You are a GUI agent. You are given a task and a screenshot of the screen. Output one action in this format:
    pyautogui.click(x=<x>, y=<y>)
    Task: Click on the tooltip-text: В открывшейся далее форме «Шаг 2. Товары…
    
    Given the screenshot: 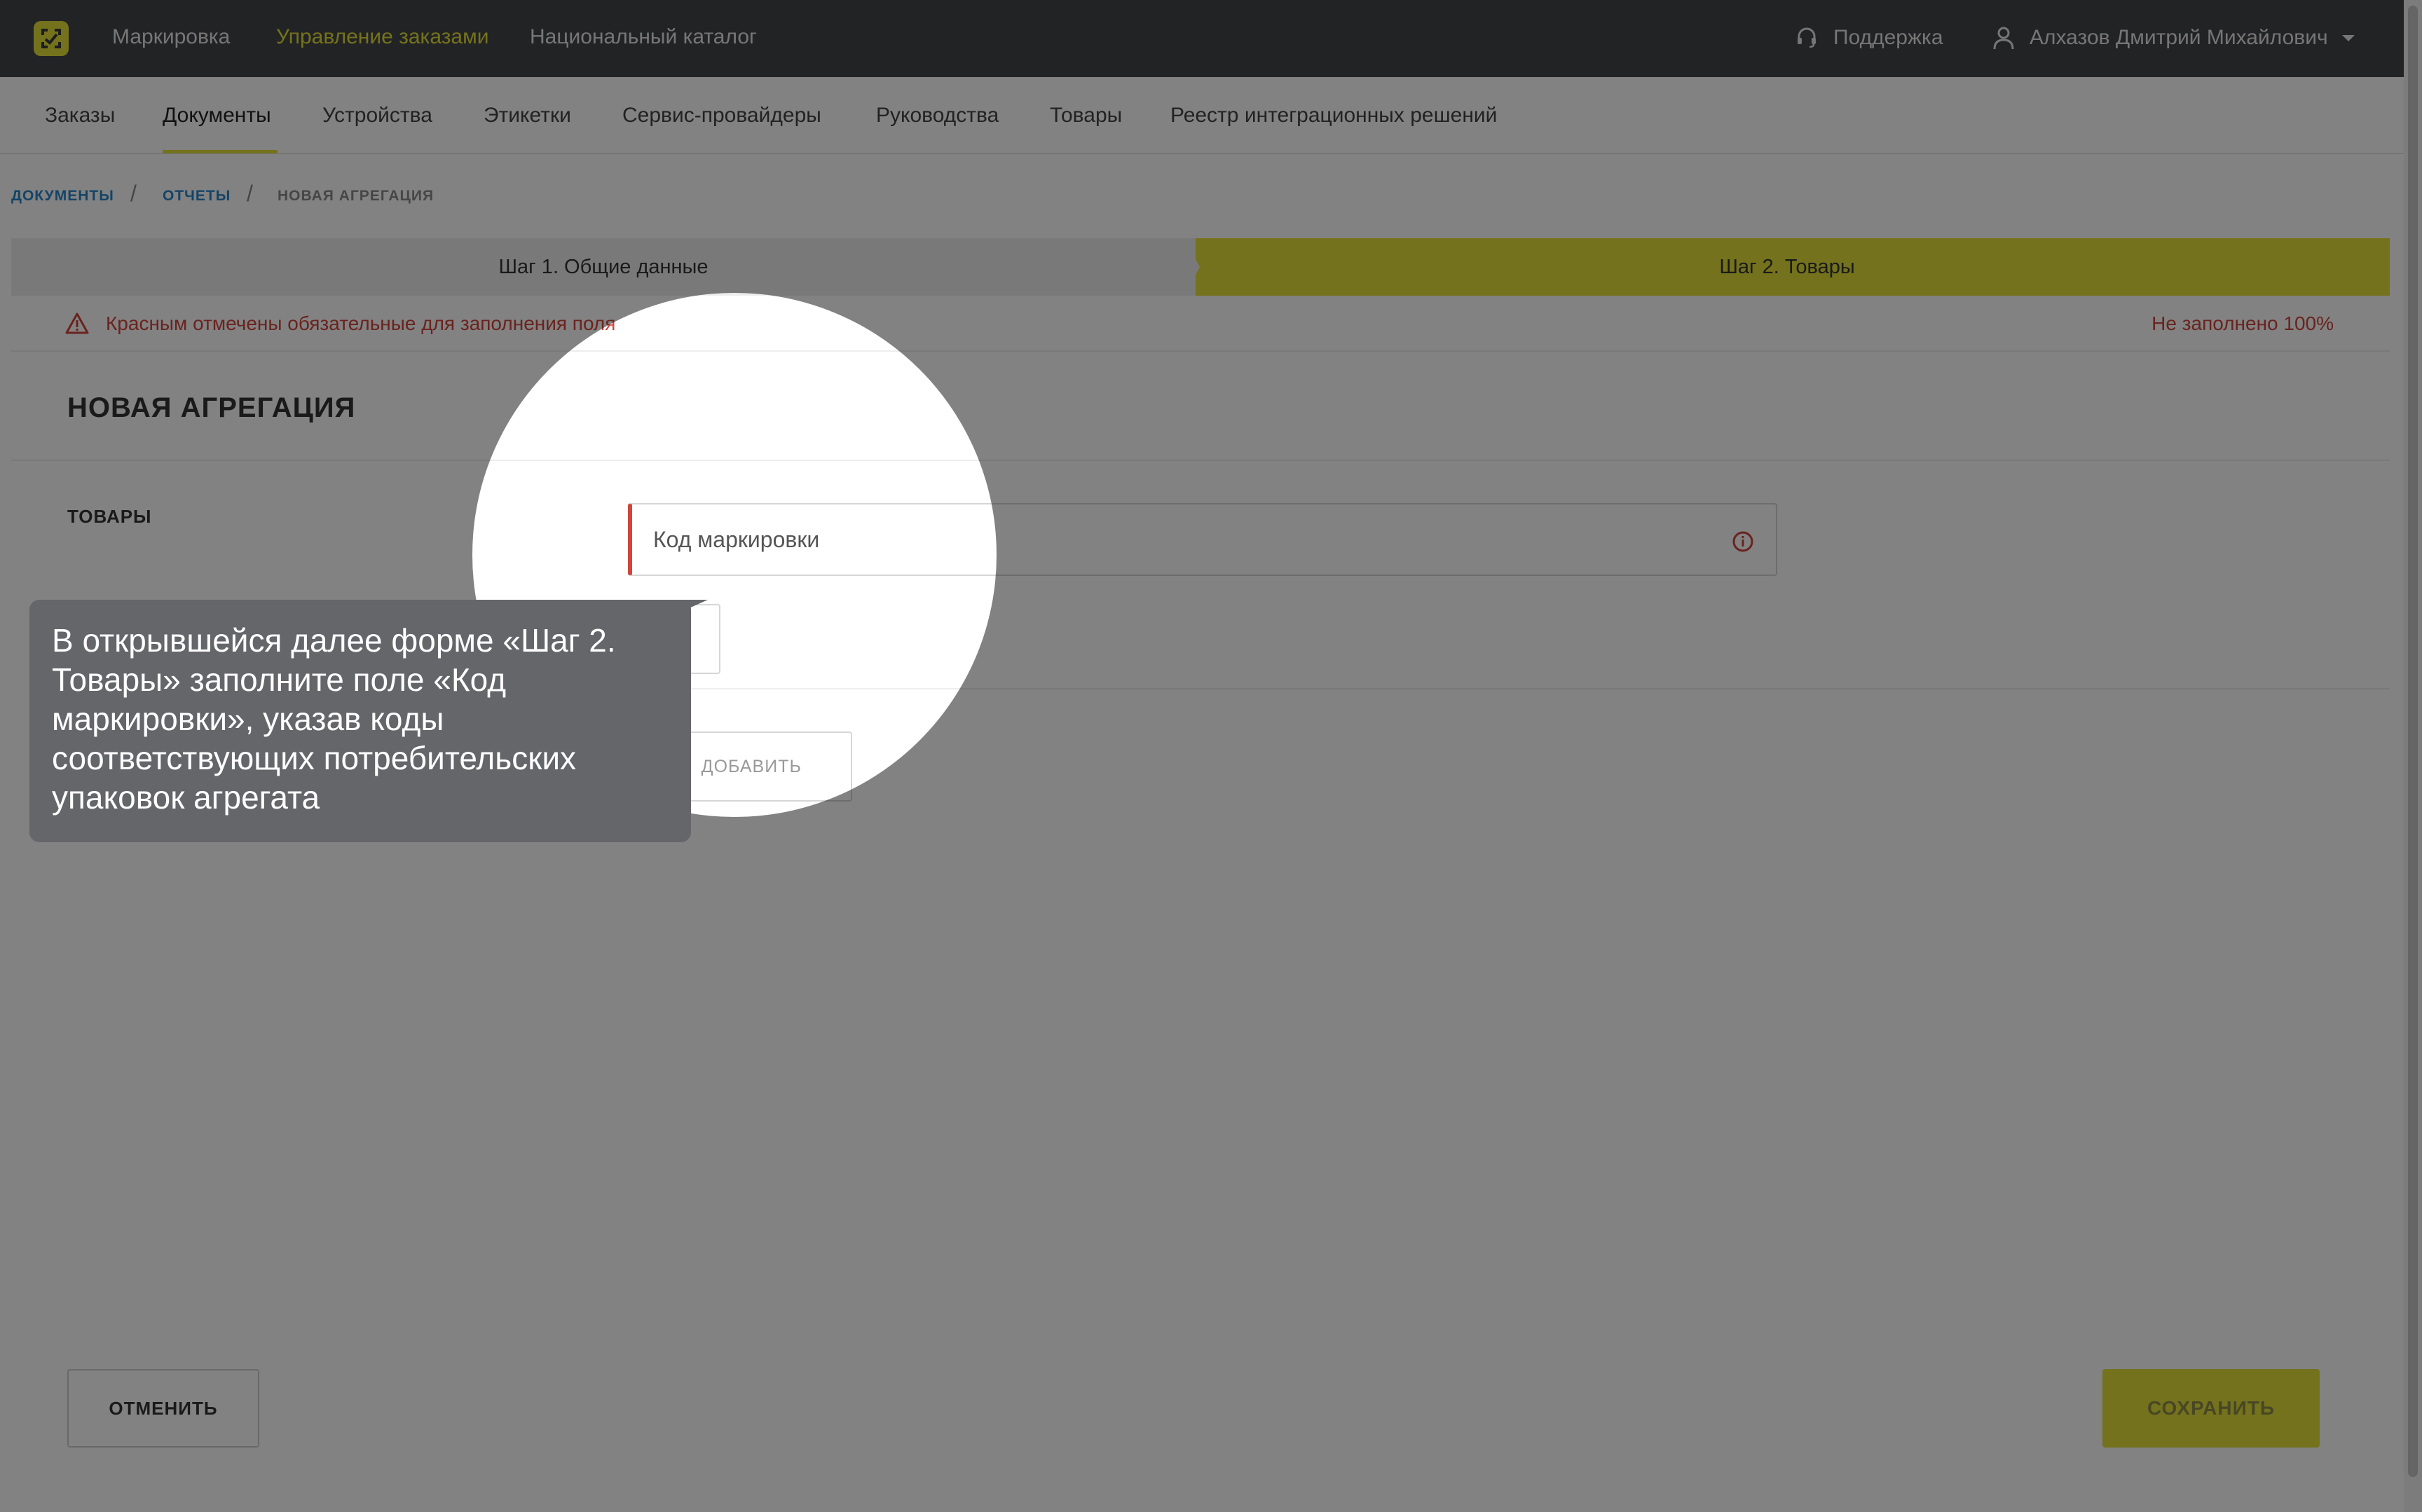 What is the action you would take?
    pyautogui.click(x=334, y=719)
    